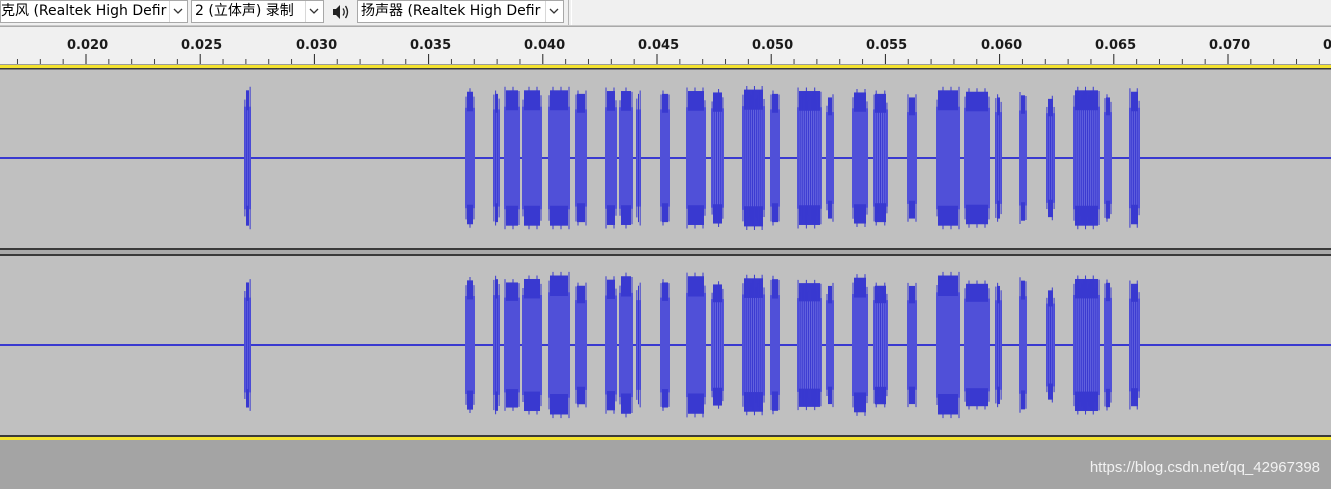 This screenshot has height=489, width=1331. What do you see at coordinates (341, 12) in the screenshot?
I see `speaker-icon` at bounding box center [341, 12].